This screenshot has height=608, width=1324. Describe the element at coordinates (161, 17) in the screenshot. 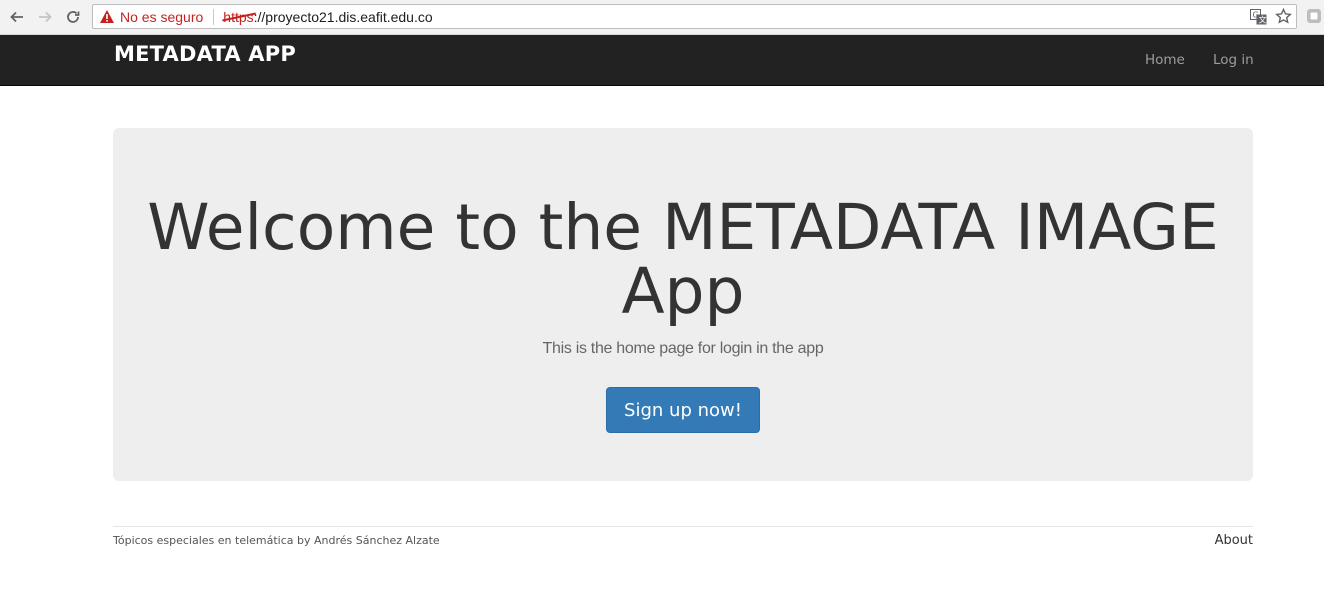

I see `security-label: No es seguro` at that location.